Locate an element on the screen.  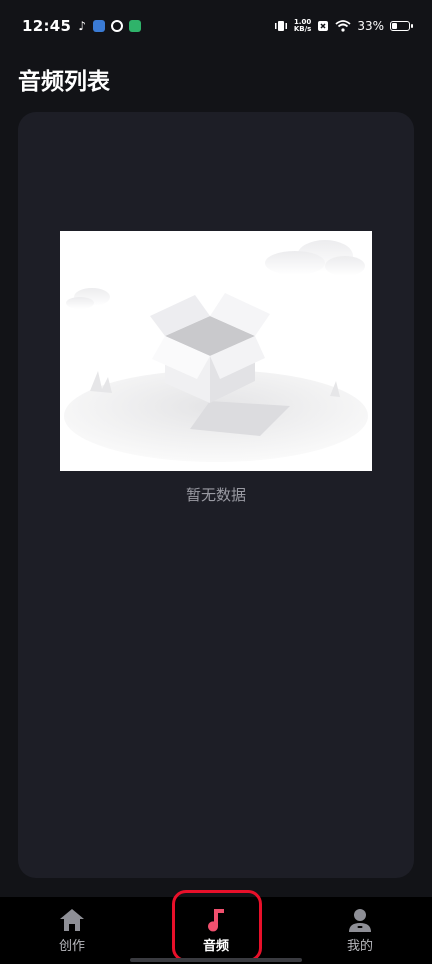
status-right: 1.00 KB/s 33% is located at coordinates (343, 26).